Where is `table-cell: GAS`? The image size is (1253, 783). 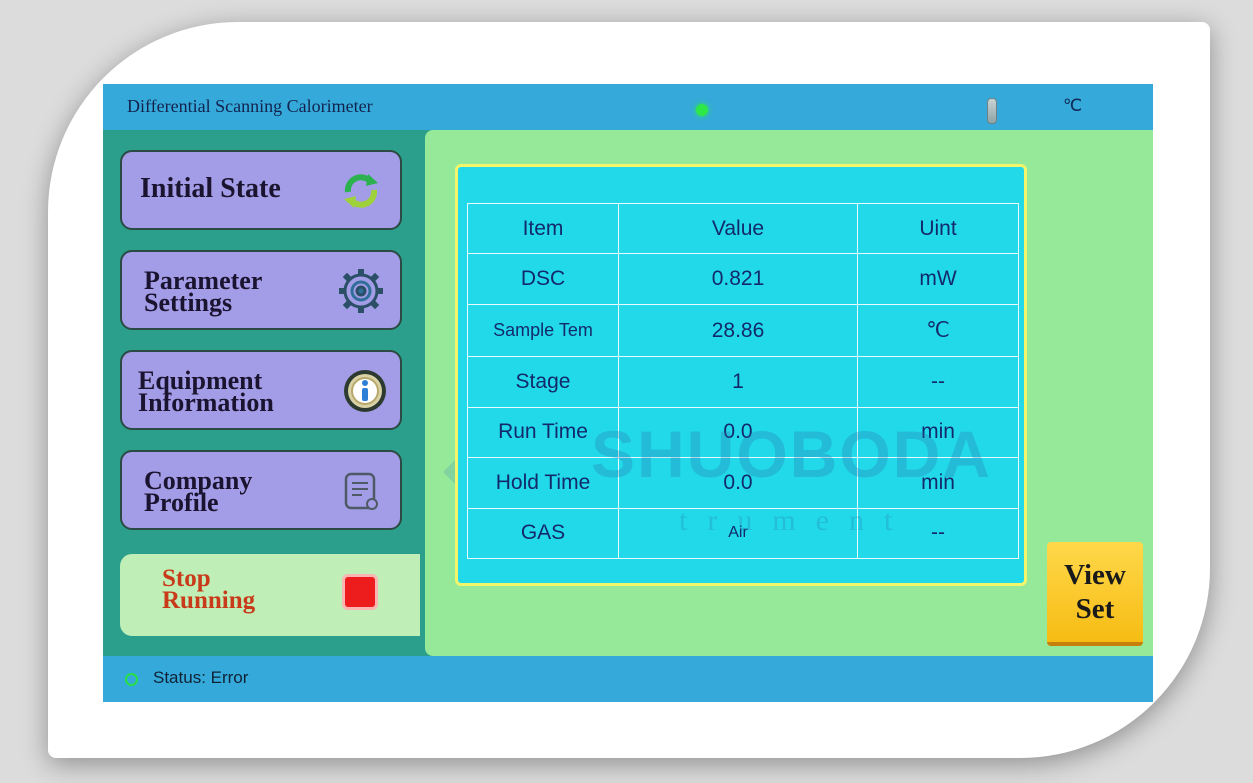 table-cell: GAS is located at coordinates (543, 533).